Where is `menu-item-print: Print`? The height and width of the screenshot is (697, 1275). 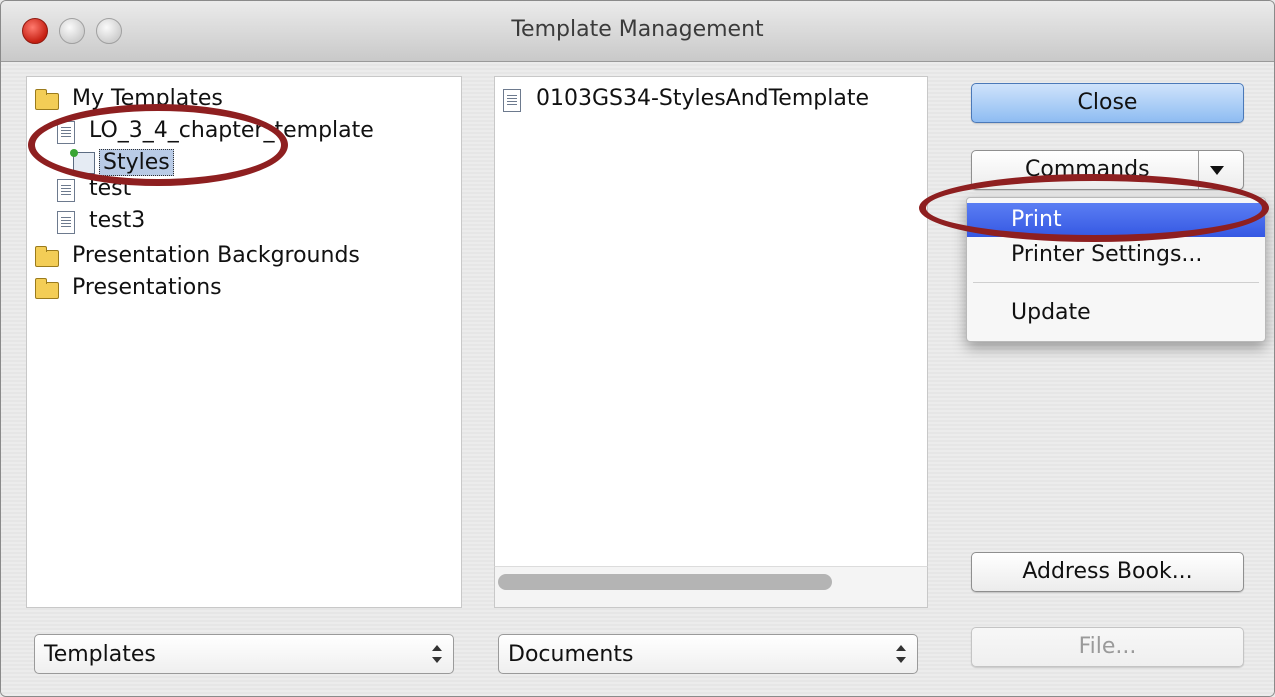 menu-item-print: Print is located at coordinates (1116, 220).